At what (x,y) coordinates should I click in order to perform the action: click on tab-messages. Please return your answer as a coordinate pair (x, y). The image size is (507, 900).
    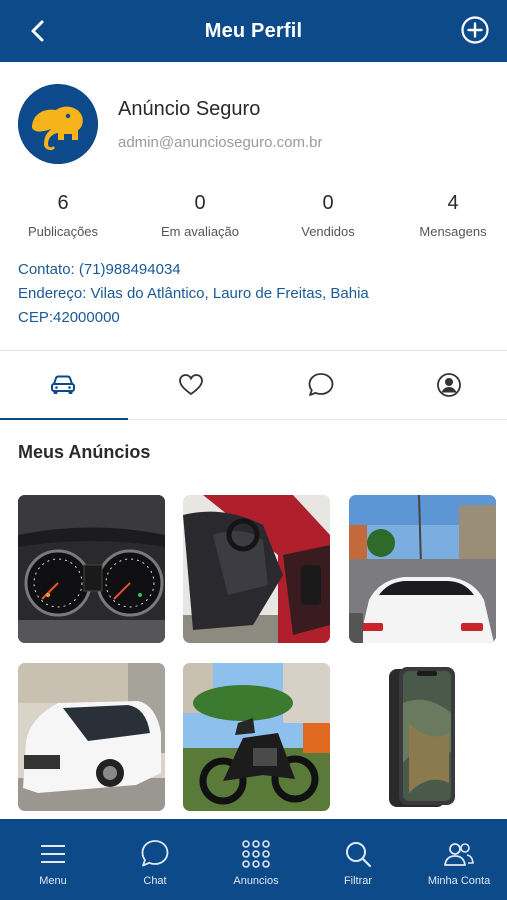
    Looking at the image, I should click on (321, 385).